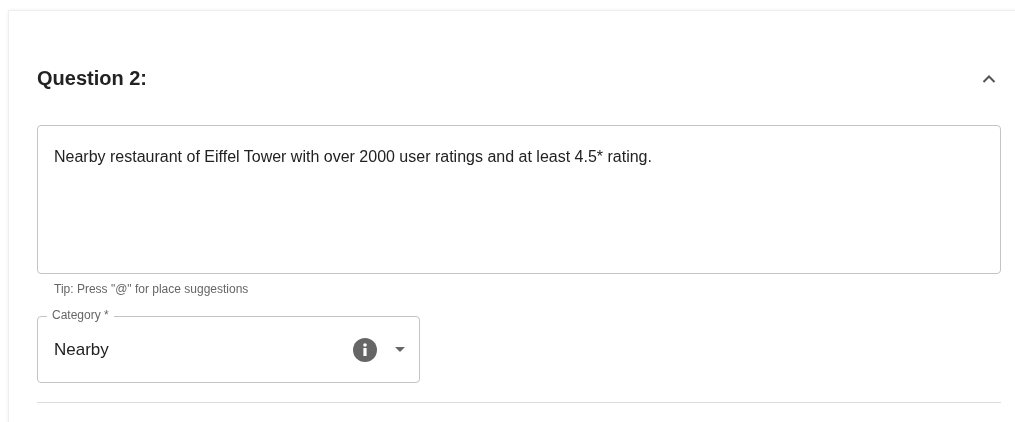 The width and height of the screenshot is (1015, 422). I want to click on field-label: Category *, so click(80, 315).